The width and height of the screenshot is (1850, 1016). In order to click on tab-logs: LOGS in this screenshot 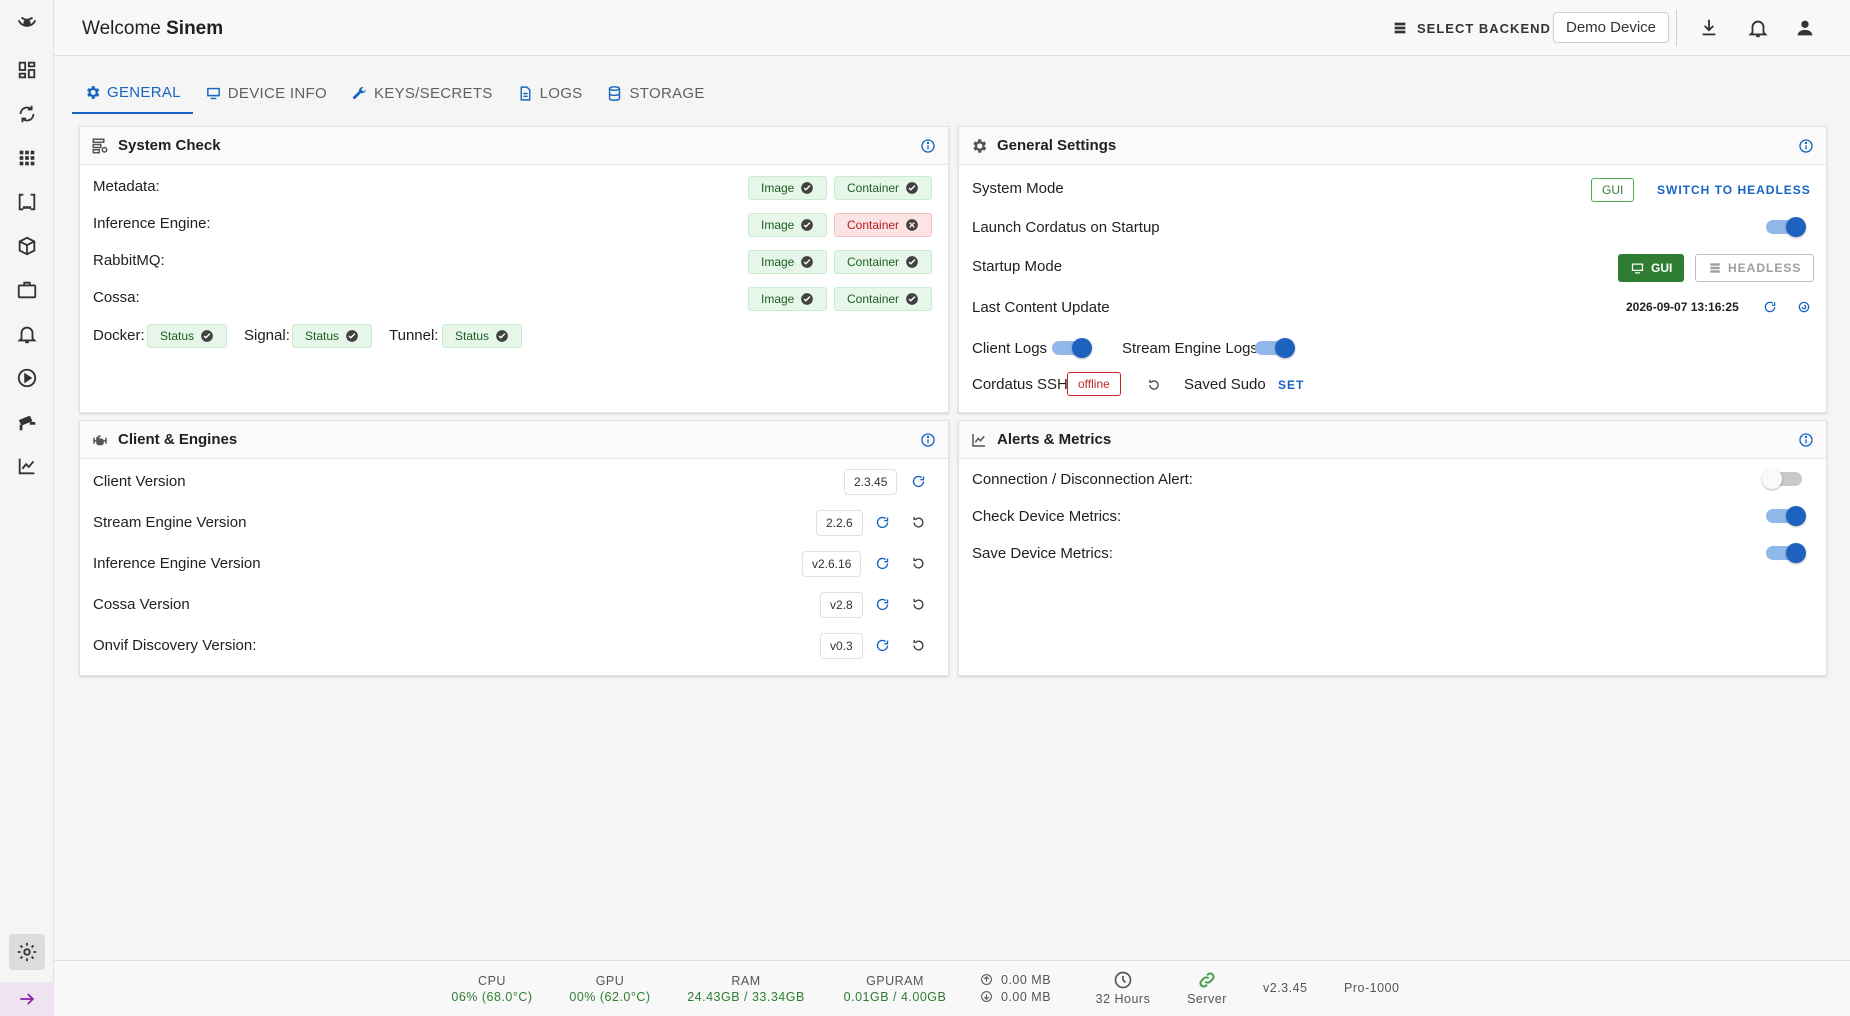, I will do `click(550, 93)`.